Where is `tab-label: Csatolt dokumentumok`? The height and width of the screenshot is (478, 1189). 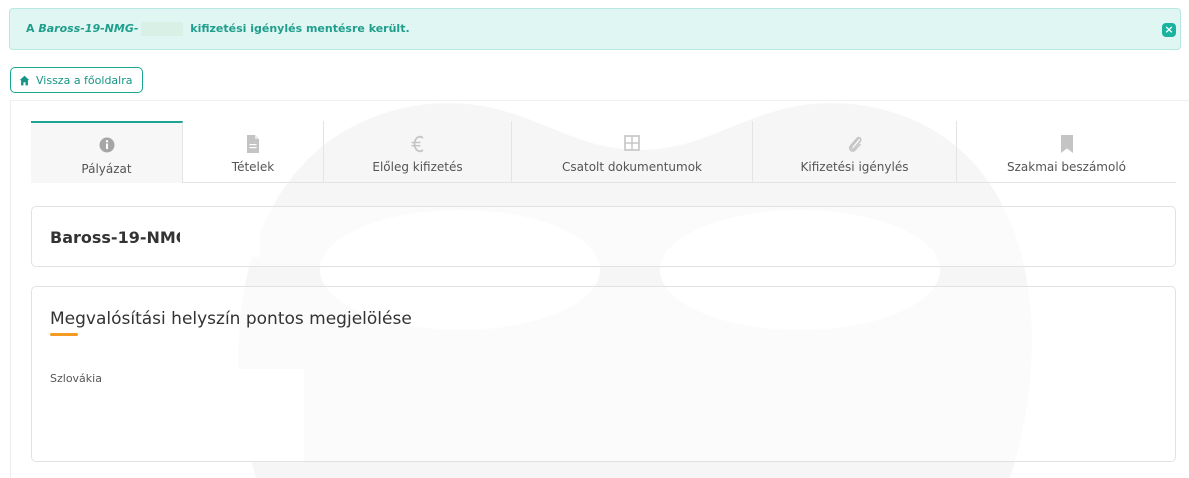 tab-label: Csatolt dokumentumok is located at coordinates (632, 167).